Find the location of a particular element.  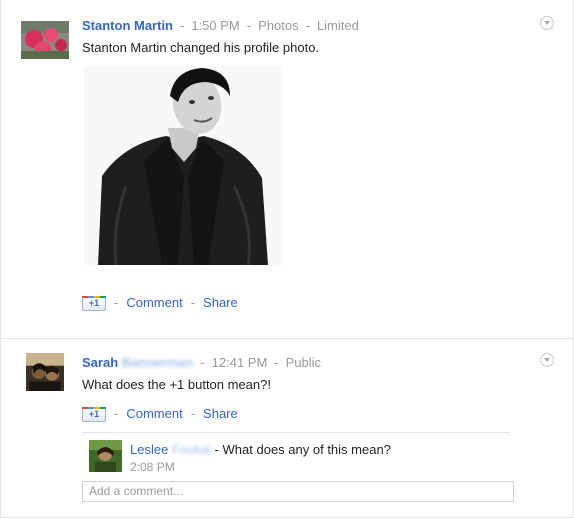

post-text: What does the +1 button mean?! is located at coordinates (176, 384).